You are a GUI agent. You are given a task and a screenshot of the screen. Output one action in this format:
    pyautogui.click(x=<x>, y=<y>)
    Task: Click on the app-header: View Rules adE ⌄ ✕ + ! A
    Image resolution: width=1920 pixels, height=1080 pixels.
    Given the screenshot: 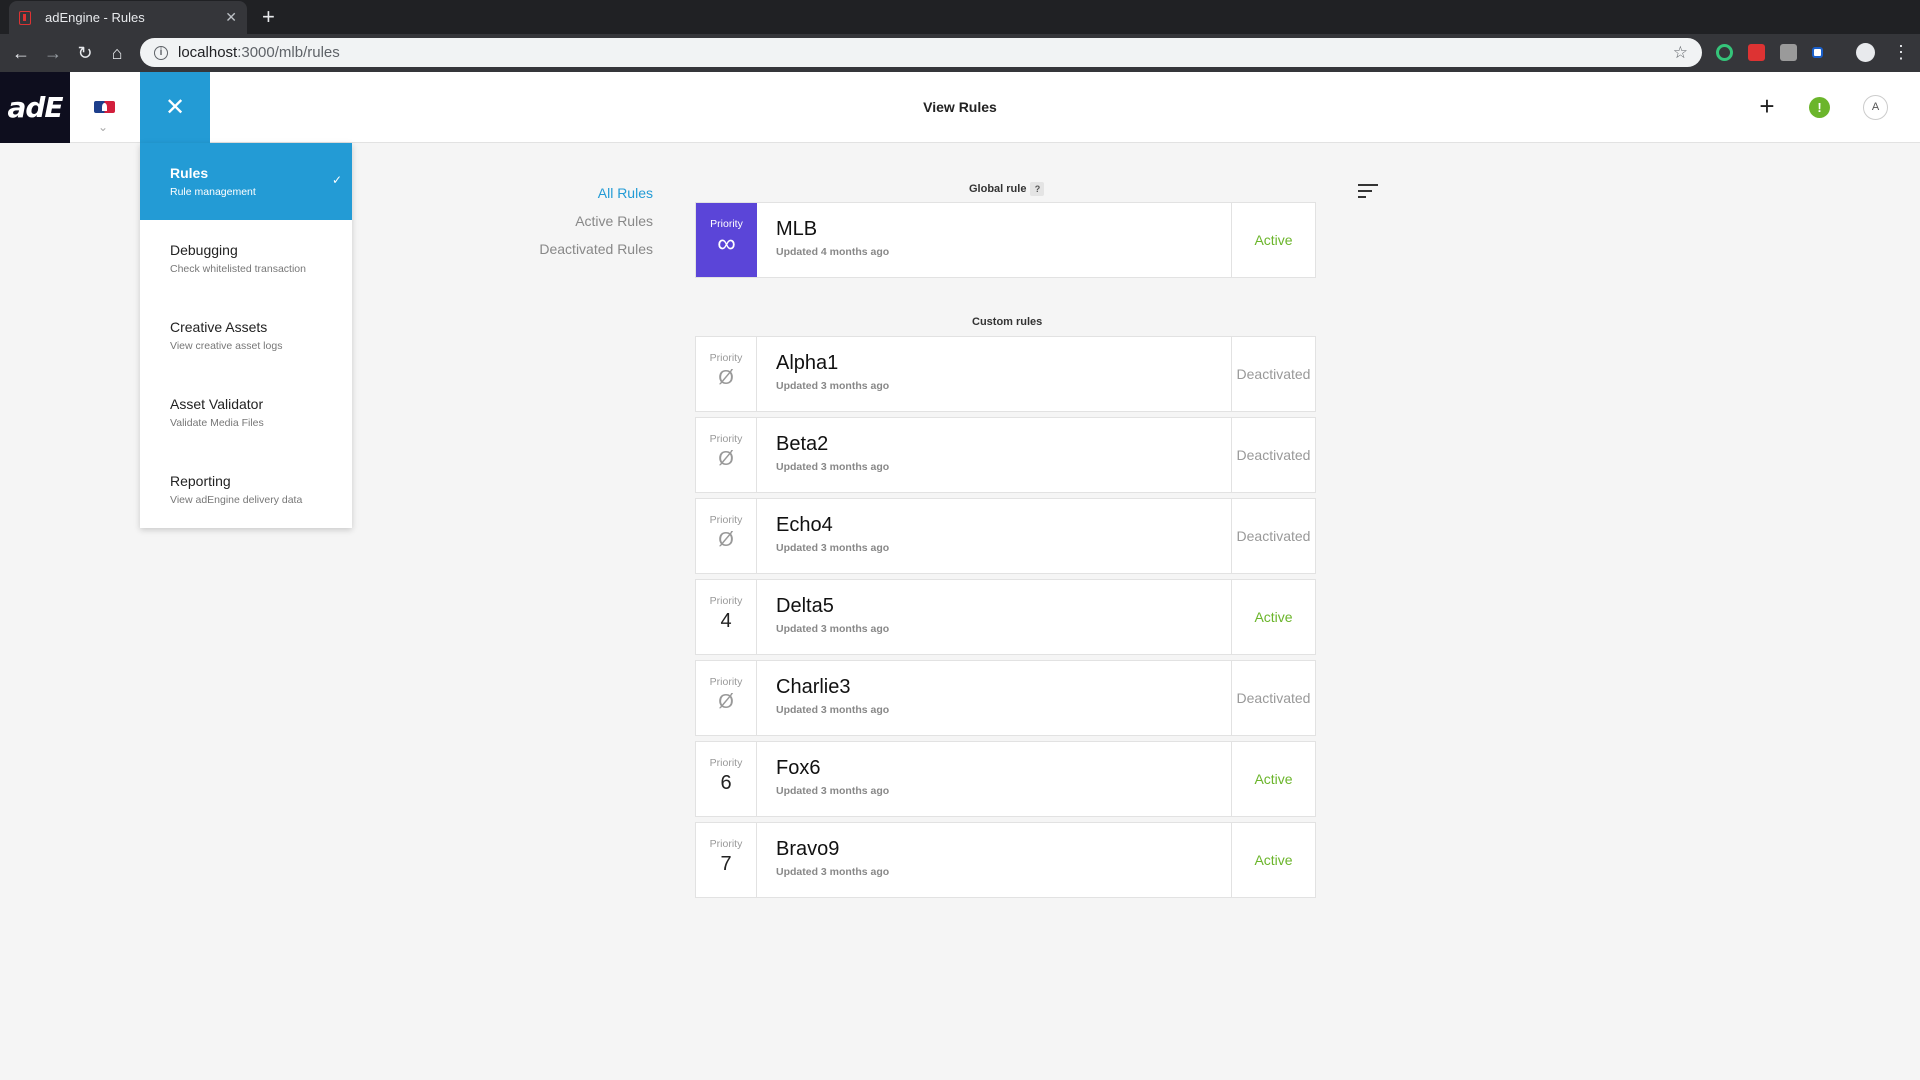 What is the action you would take?
    pyautogui.click(x=960, y=107)
    